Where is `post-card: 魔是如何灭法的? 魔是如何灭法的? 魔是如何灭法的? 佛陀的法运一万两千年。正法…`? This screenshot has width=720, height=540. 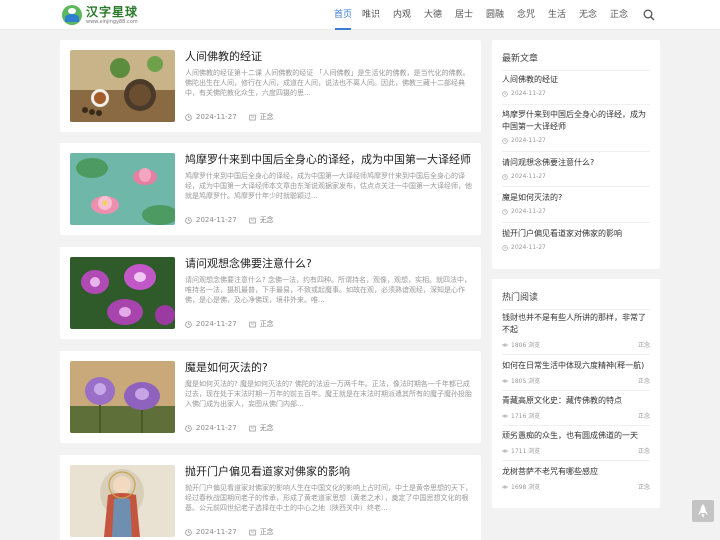
post-card: 魔是如何灭法的? 魔是如何灭法的? 魔是如何灭法的? 佛陀的法运一万两千年。正法… is located at coordinates (270, 397).